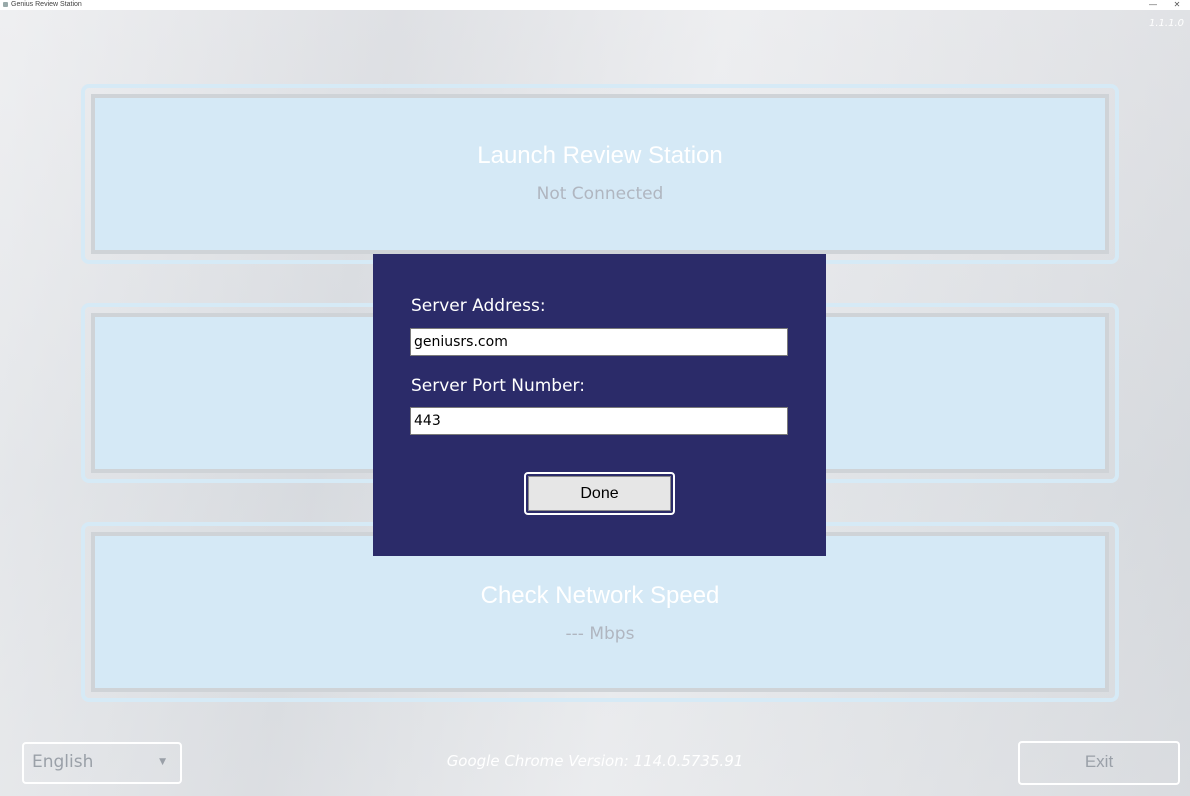 The width and height of the screenshot is (1190, 796). Describe the element at coordinates (599, 342) in the screenshot. I see `server-address-input` at that location.